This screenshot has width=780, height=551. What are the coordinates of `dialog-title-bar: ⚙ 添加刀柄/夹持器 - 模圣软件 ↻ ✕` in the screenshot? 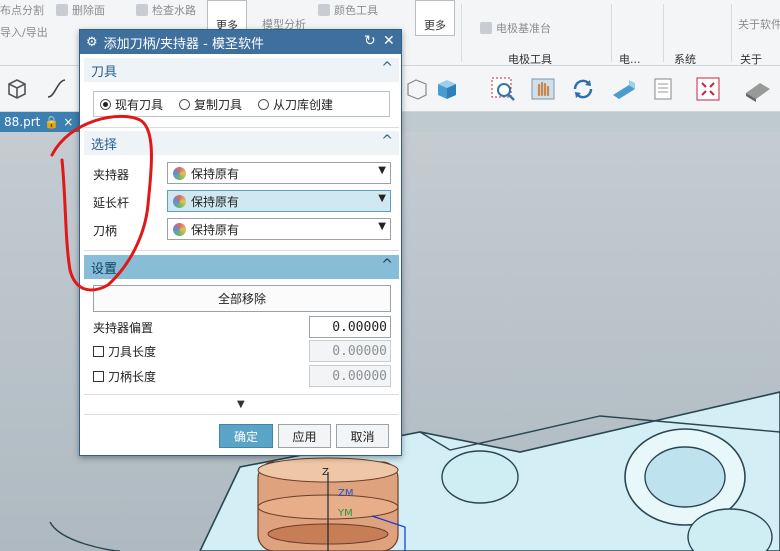 It's located at (240, 42).